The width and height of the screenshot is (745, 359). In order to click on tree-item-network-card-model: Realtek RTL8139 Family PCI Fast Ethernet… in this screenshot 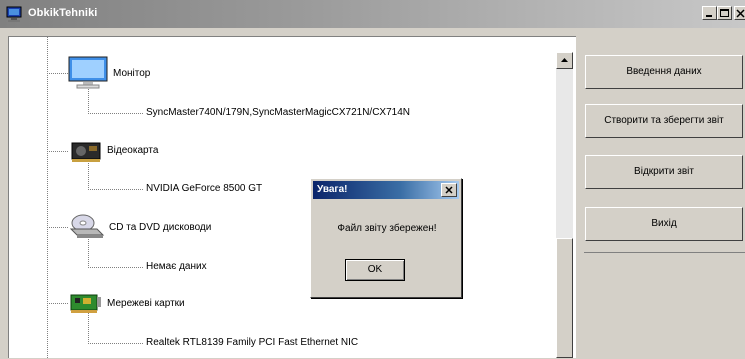, I will do `click(252, 342)`.